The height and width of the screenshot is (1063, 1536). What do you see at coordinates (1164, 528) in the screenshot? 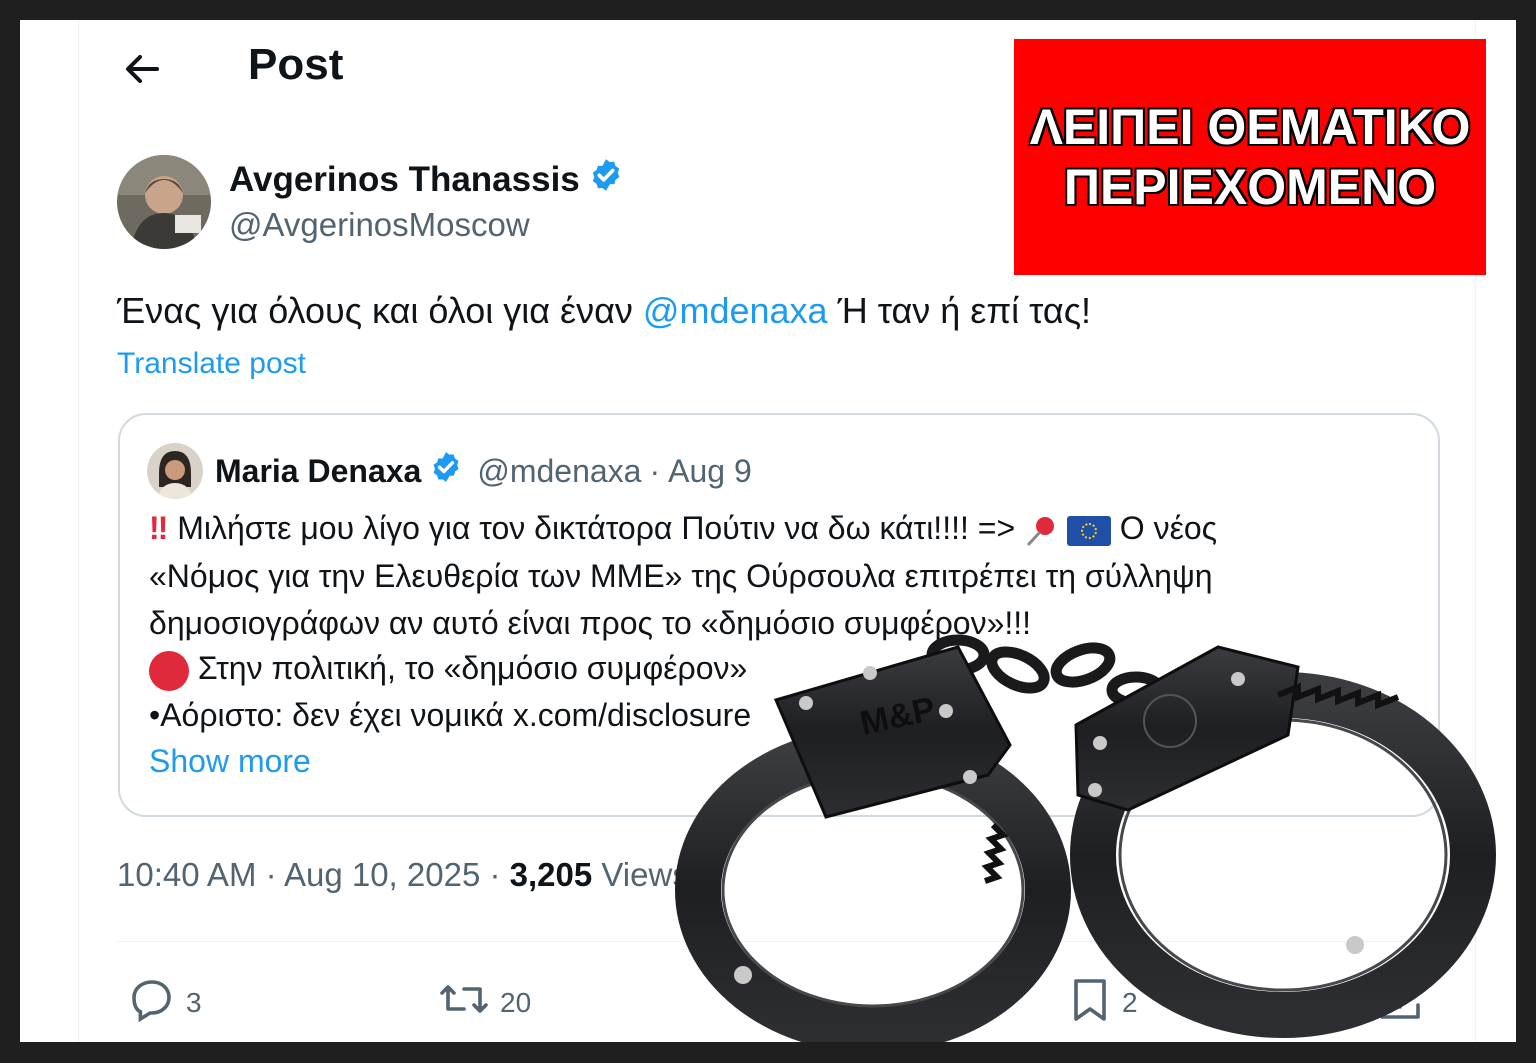
I see `quote-line-1-end: Ο νέος` at bounding box center [1164, 528].